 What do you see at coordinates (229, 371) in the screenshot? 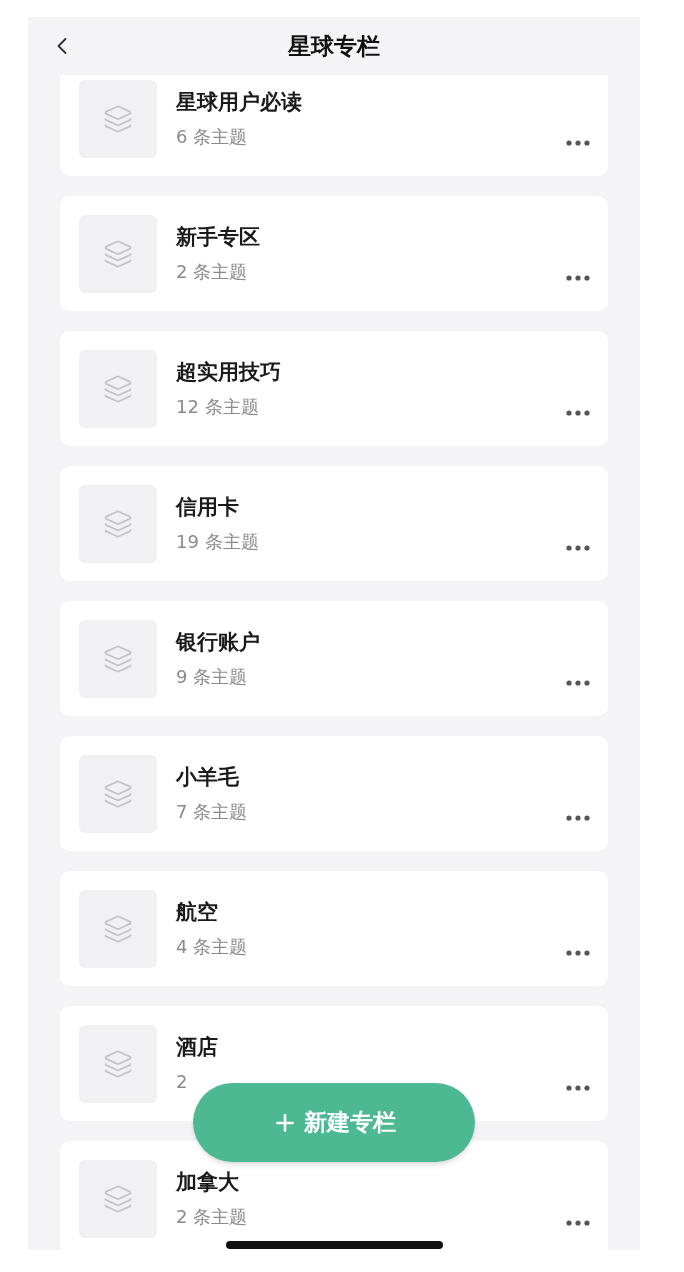
I see `column-name: 超实用技巧` at bounding box center [229, 371].